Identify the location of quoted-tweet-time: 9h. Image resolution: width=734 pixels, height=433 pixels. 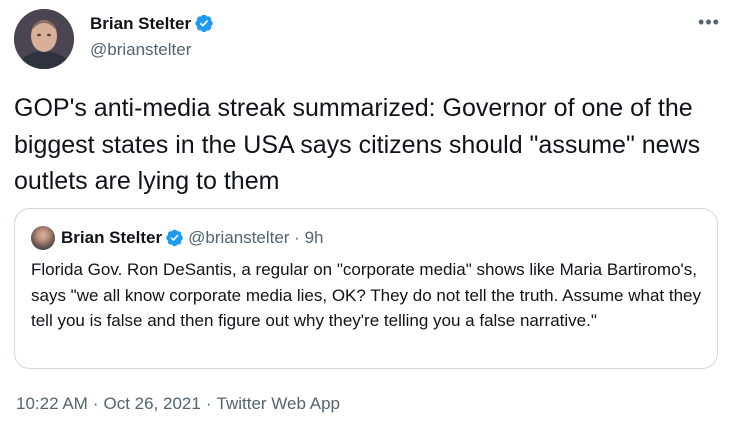
(314, 237).